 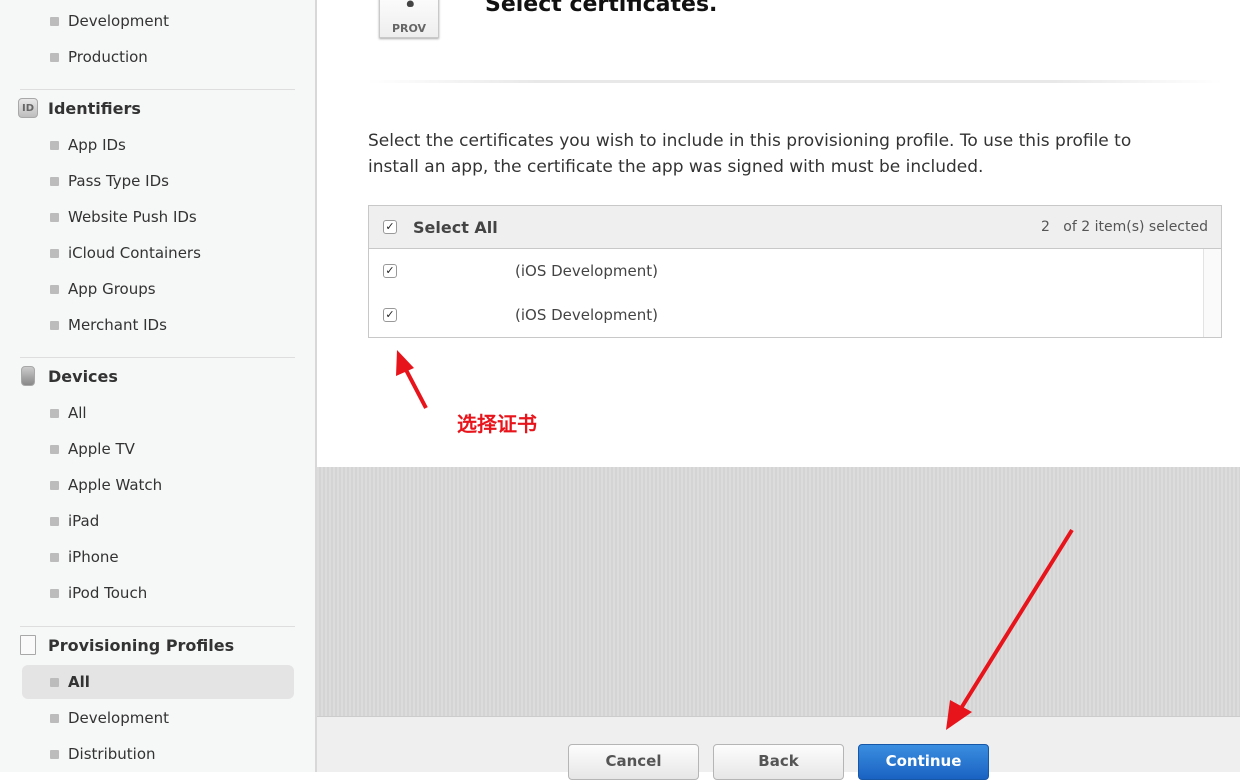 I want to click on section-title: Identifiers, so click(x=94, y=108).